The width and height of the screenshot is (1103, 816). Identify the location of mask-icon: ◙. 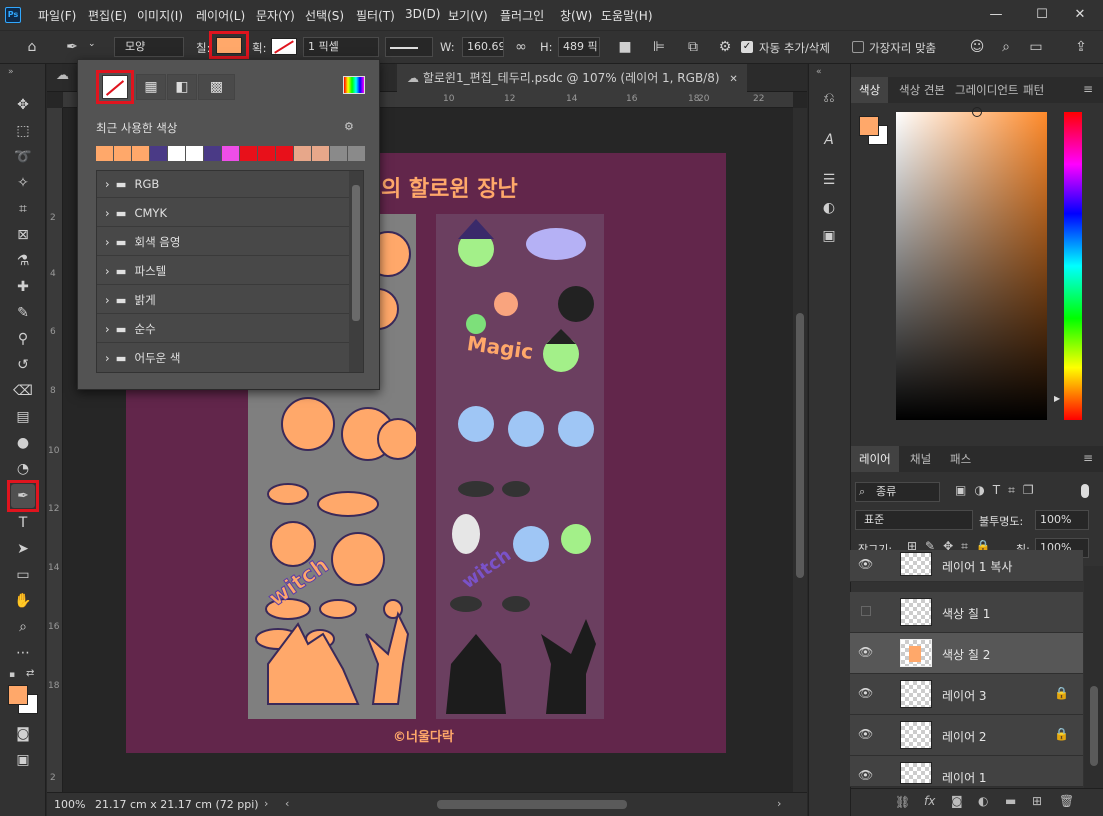
(957, 801).